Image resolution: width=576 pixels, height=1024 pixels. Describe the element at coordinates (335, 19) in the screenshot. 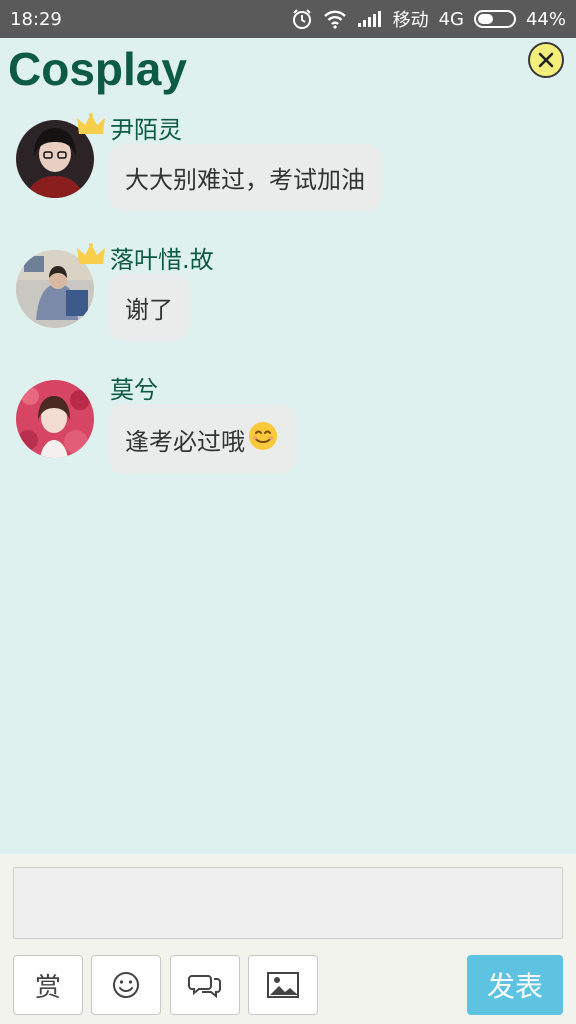

I see `wifi-icon` at that location.